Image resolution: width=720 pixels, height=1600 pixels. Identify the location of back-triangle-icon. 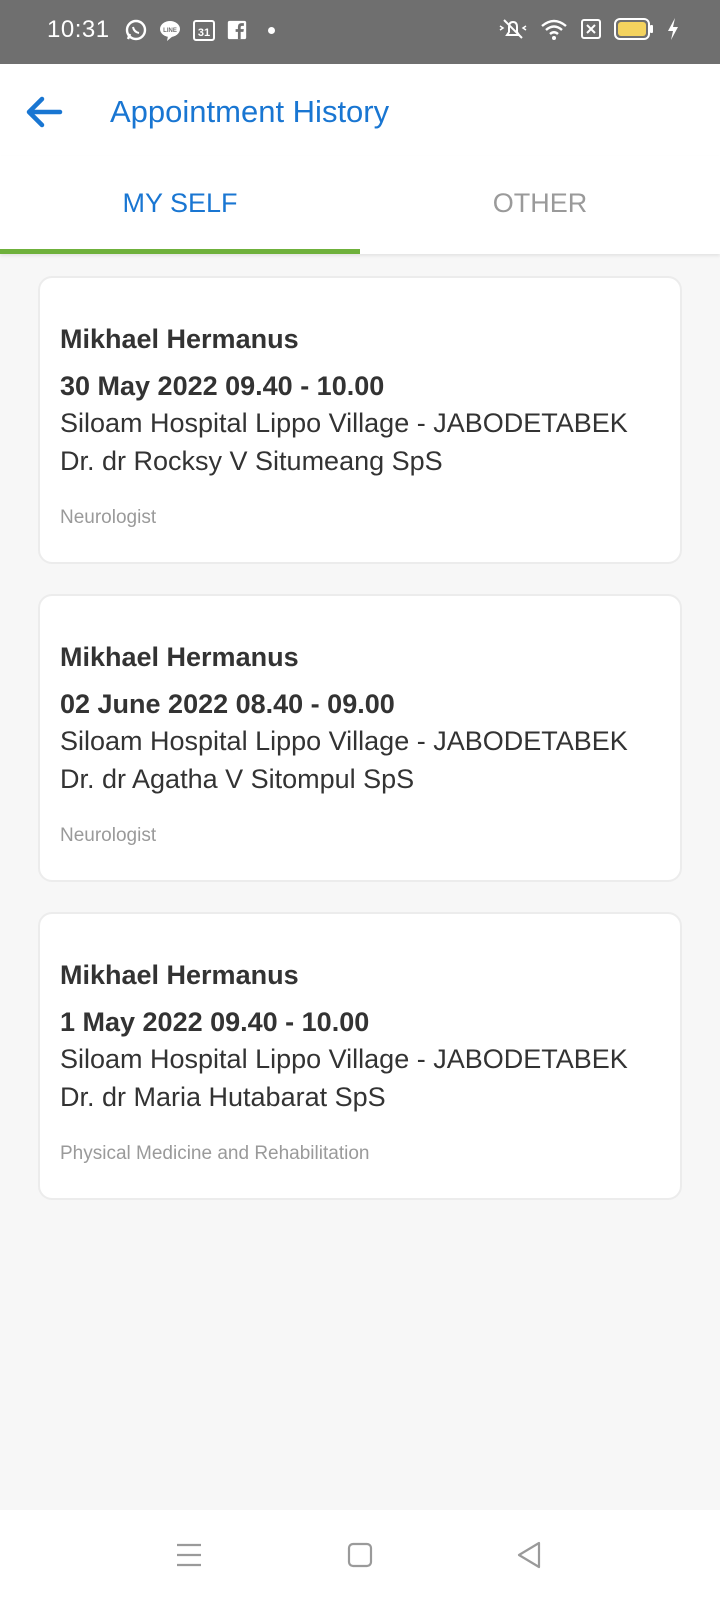
(529, 1555).